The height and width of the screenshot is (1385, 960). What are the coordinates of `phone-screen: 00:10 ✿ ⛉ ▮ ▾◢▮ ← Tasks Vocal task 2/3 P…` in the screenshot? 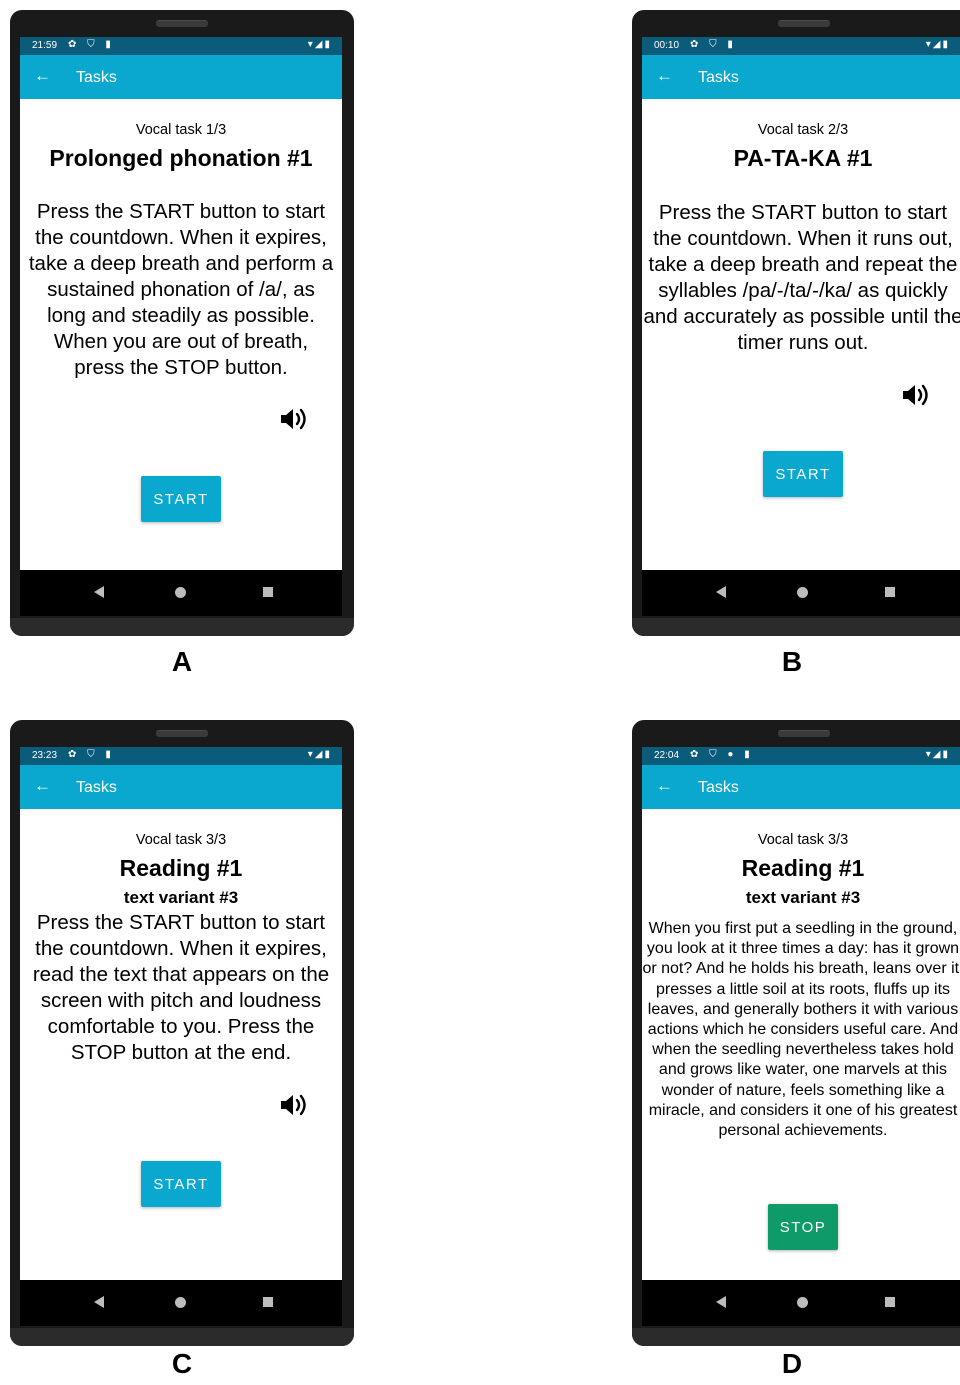 It's located at (801, 303).